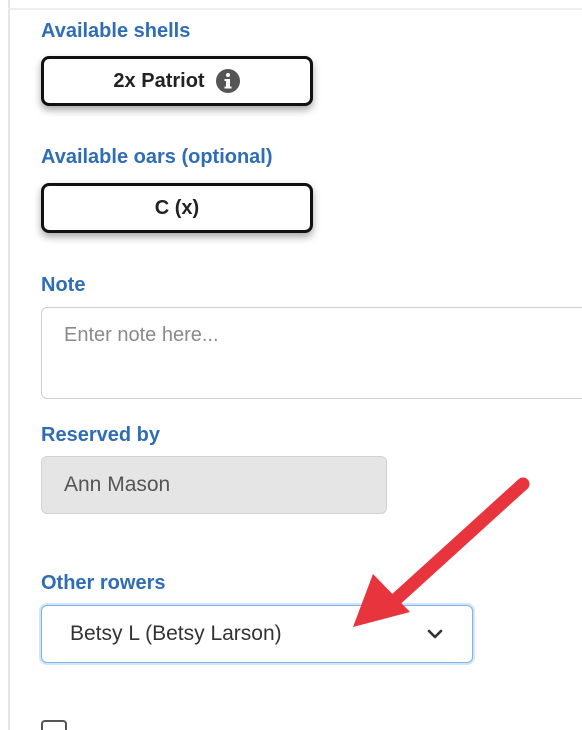 Image resolution: width=582 pixels, height=730 pixels. I want to click on panel-top-border, so click(295, 9).